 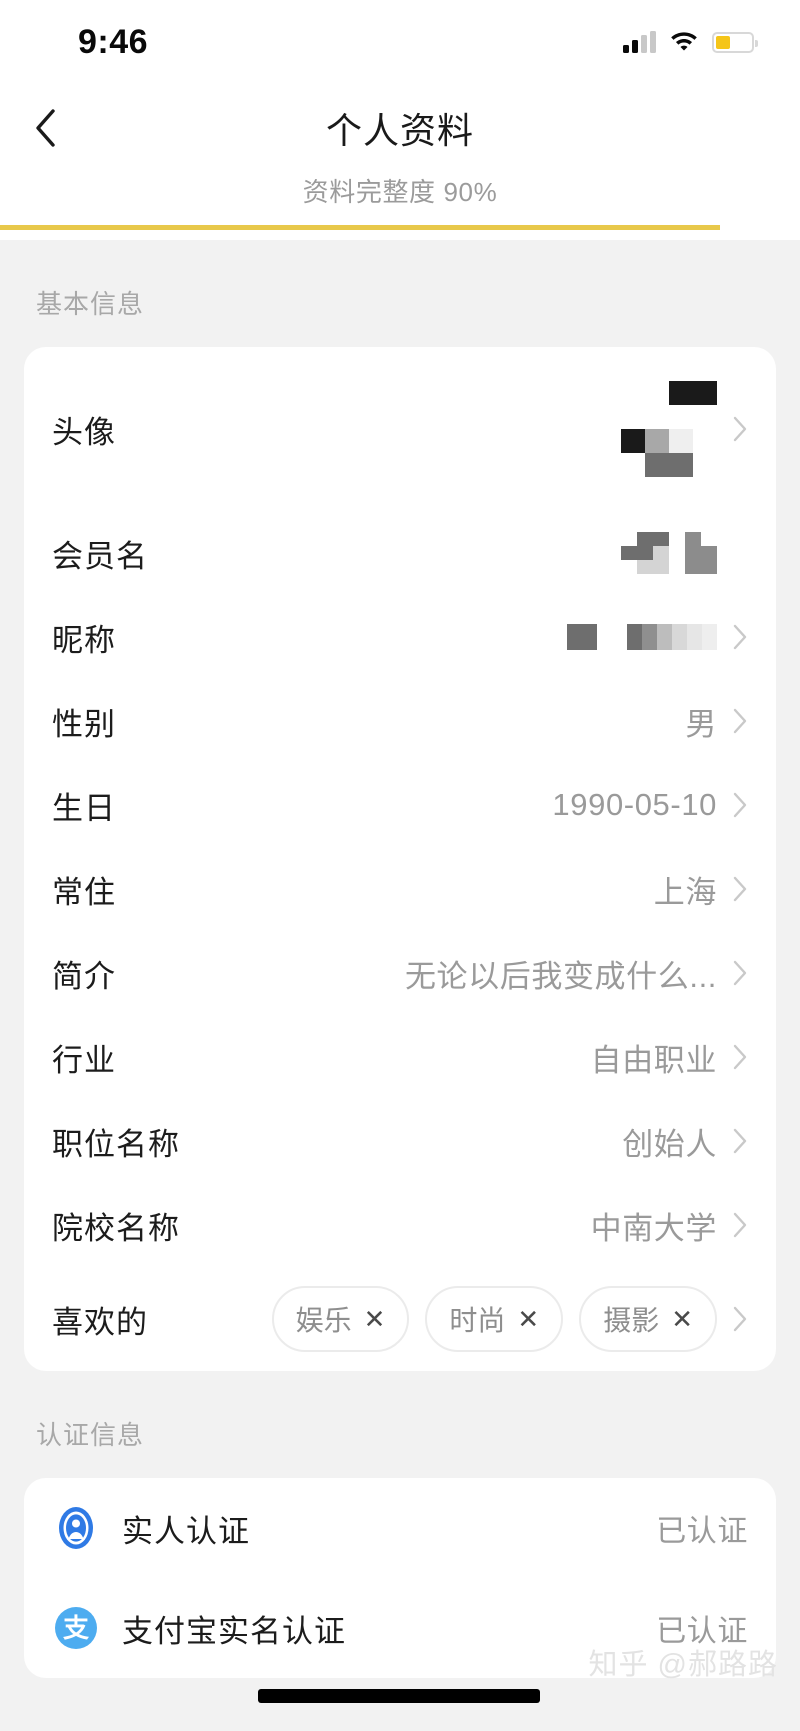 What do you see at coordinates (669, 429) in the screenshot?
I see `avatar-redacted` at bounding box center [669, 429].